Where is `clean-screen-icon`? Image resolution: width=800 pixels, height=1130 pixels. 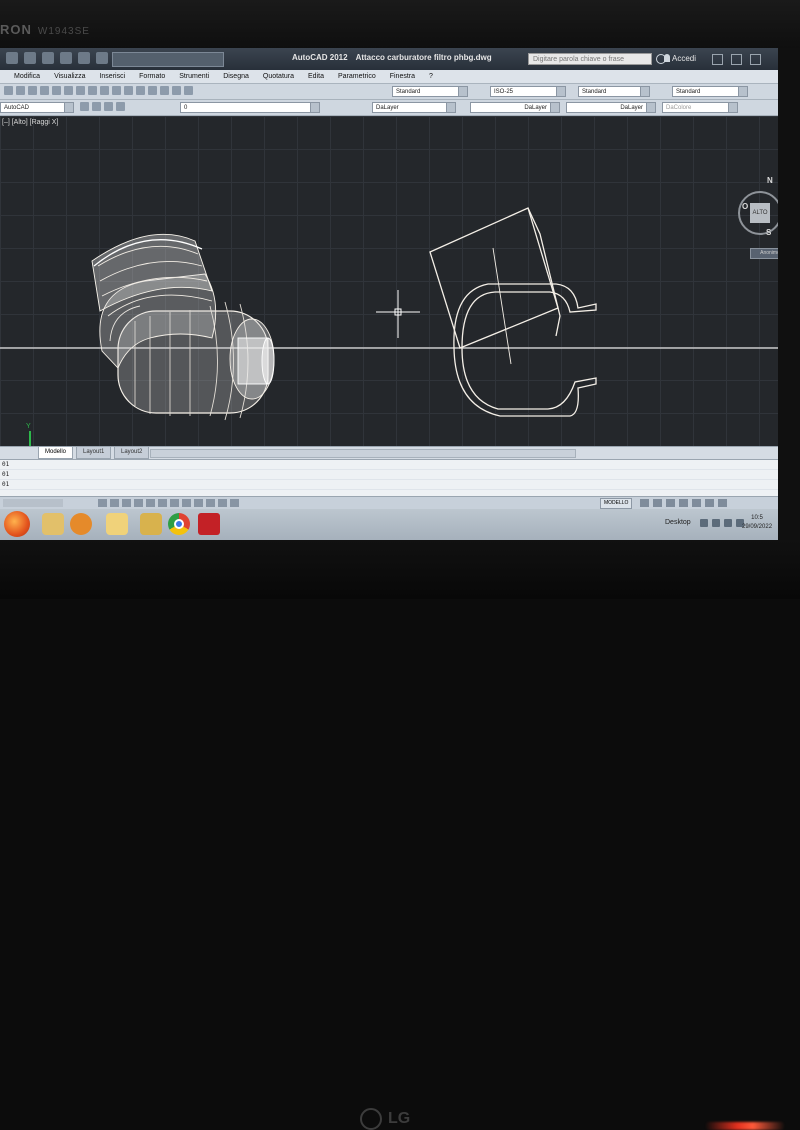
clean-screen-icon is located at coordinates (722, 503).